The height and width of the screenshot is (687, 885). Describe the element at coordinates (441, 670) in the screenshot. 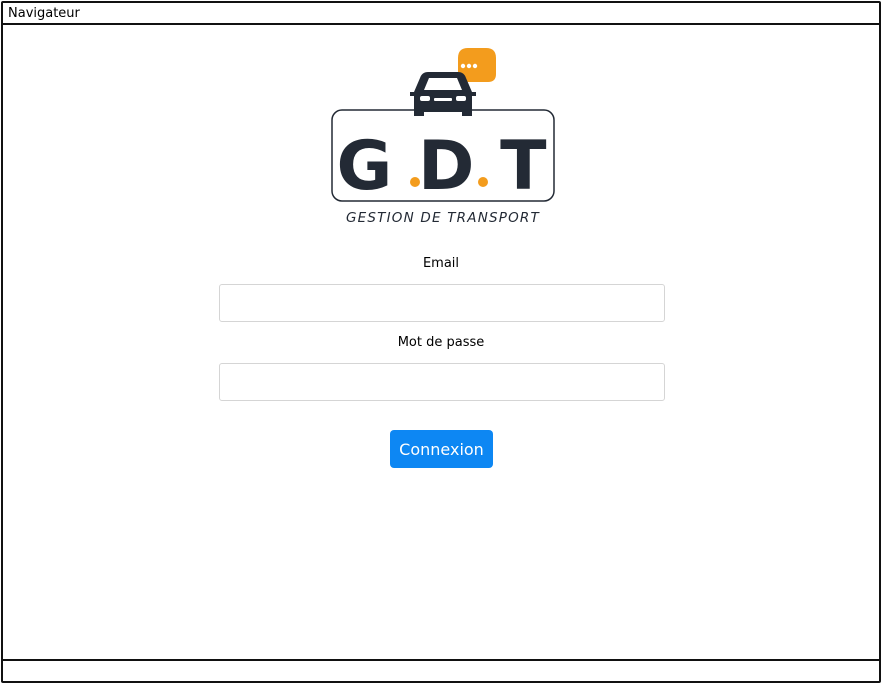

I see `window-statusbar` at that location.